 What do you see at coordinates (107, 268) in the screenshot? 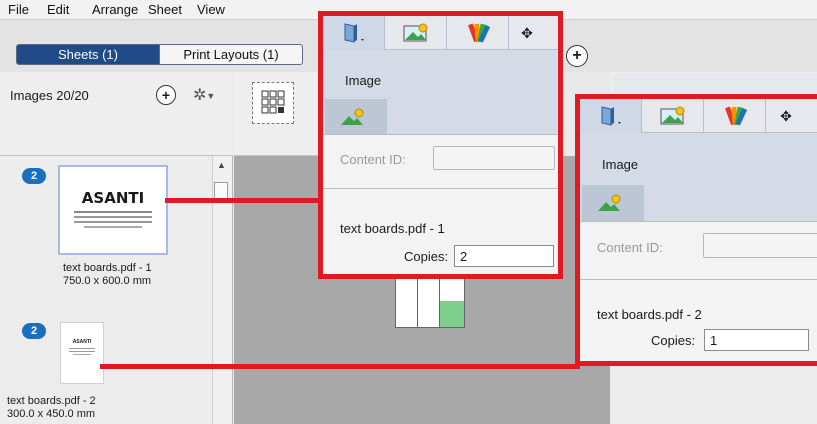
I see `image-name-1: text boards.pdf - 1` at bounding box center [107, 268].